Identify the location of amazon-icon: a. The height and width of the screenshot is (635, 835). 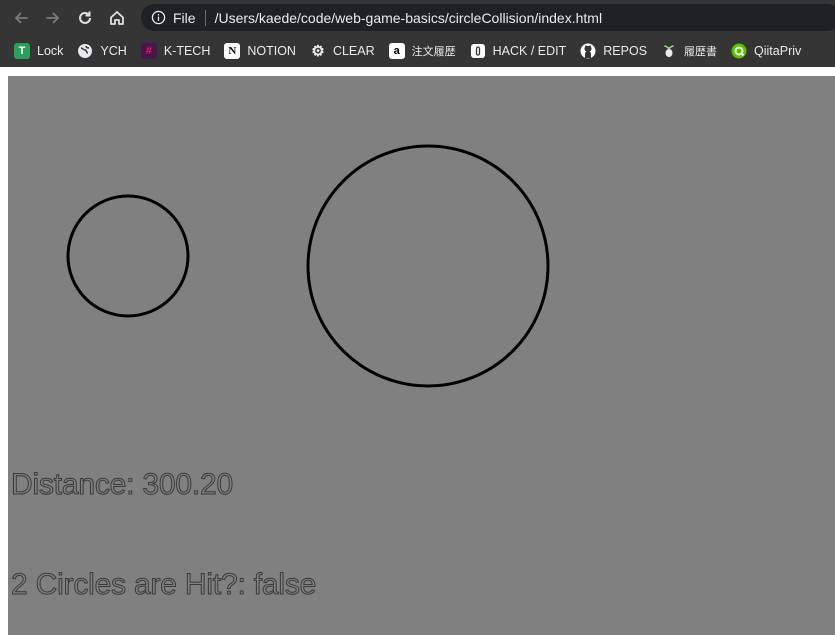
(396, 51).